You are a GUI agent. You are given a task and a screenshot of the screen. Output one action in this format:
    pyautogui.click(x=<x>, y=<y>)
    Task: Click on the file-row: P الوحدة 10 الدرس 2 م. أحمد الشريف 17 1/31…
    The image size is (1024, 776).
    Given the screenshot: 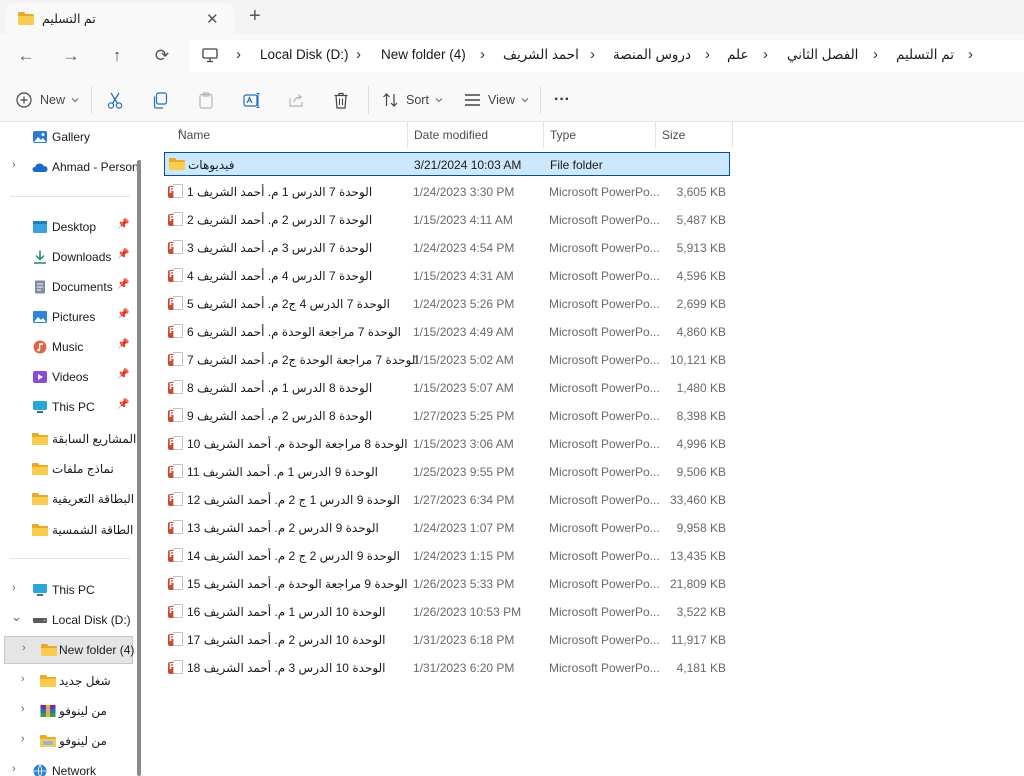 What is the action you would take?
    pyautogui.click(x=447, y=640)
    